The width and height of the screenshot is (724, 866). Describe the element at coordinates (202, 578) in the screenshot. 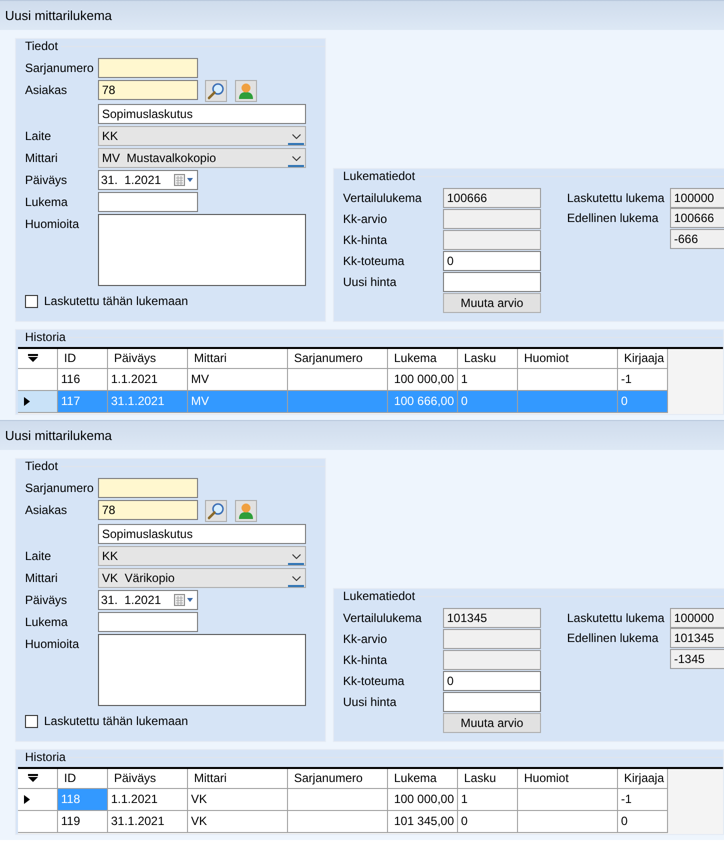

I see `dropdown: VK Värikopio` at that location.